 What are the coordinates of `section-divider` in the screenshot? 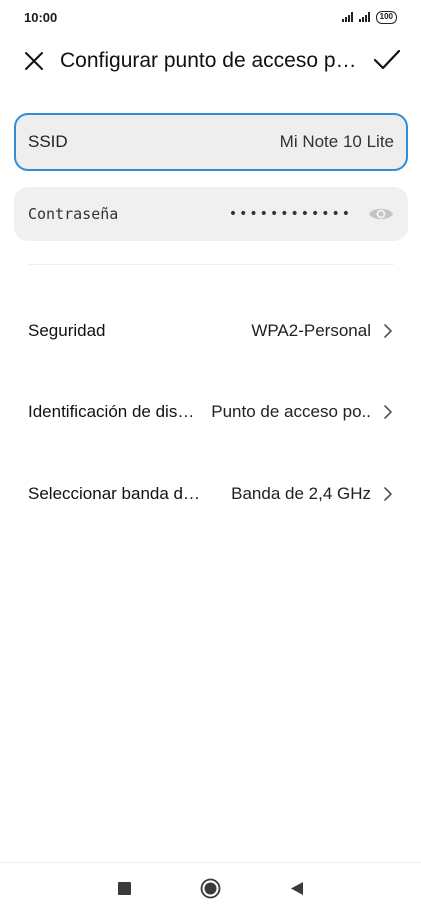 It's located at (211, 264).